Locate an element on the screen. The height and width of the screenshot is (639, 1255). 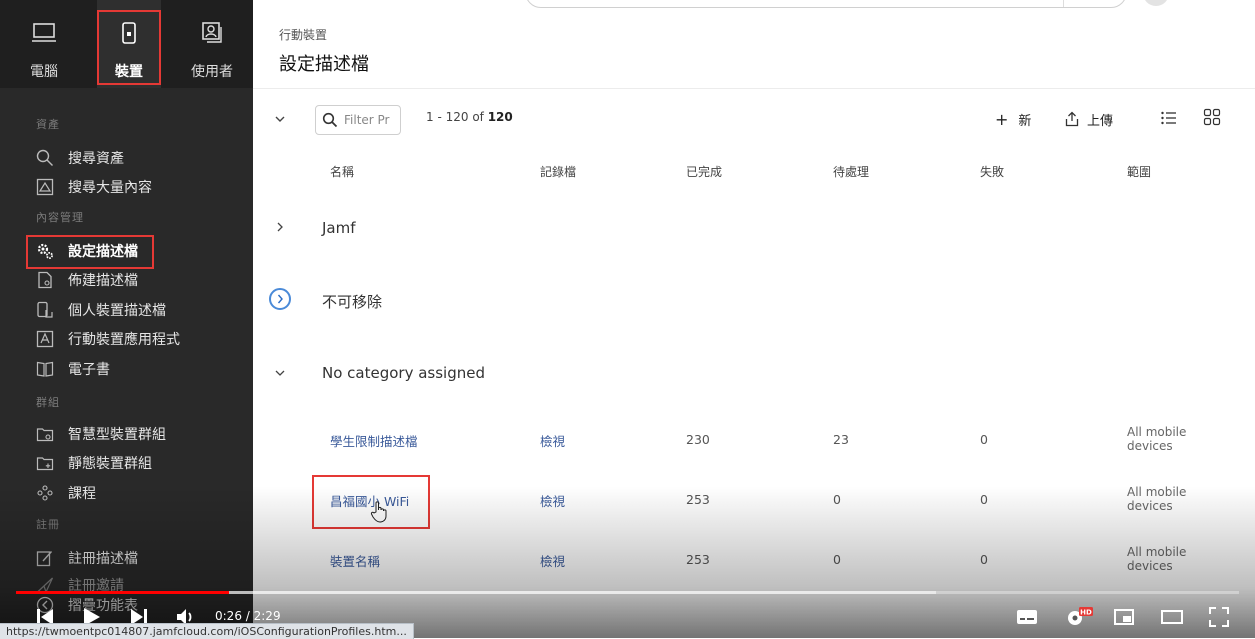
pending-count: 23 is located at coordinates (841, 439).